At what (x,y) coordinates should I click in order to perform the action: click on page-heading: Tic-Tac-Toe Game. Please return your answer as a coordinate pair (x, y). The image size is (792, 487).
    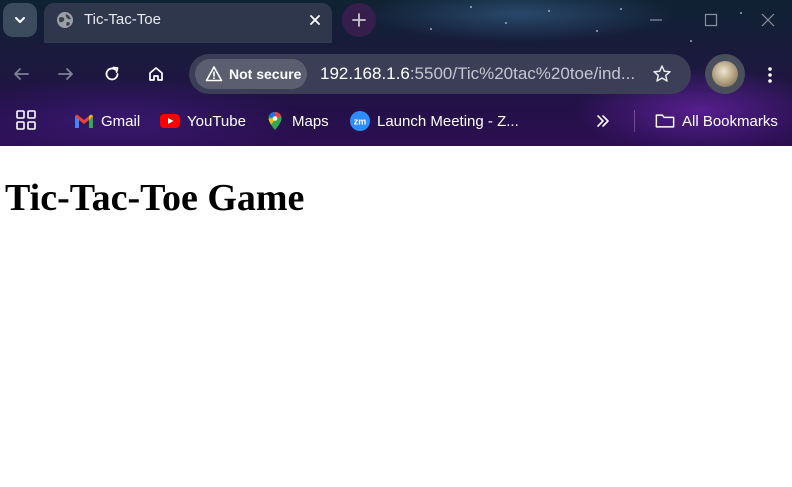
    Looking at the image, I should click on (155, 198).